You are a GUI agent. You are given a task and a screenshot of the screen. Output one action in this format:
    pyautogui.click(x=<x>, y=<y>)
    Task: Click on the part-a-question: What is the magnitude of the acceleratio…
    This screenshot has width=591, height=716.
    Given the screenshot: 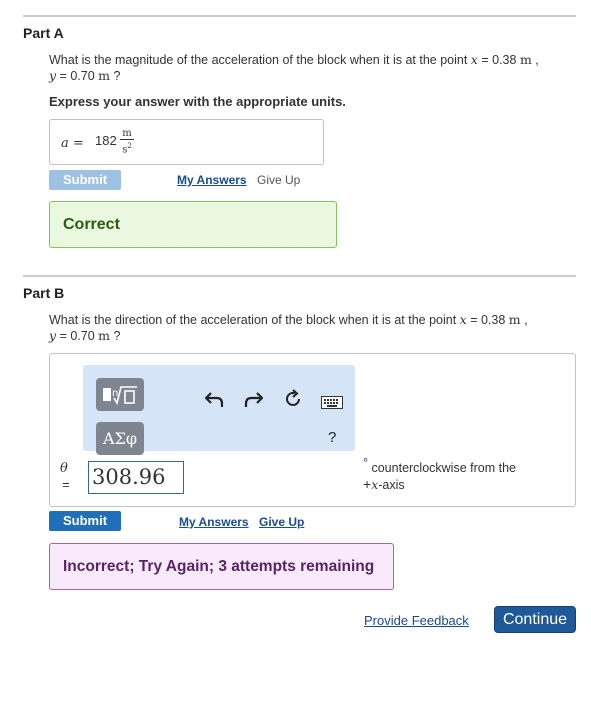 What is the action you would take?
    pyautogui.click(x=314, y=68)
    